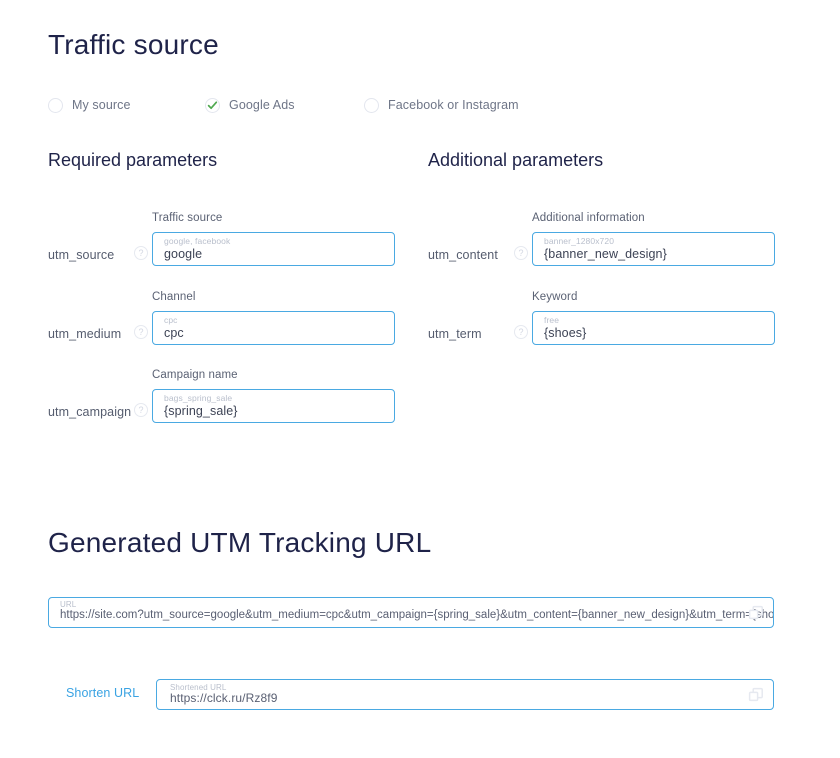 The image size is (840, 758). What do you see at coordinates (516, 160) in the screenshot?
I see `additional-parameters-heading: Additional parameters` at bounding box center [516, 160].